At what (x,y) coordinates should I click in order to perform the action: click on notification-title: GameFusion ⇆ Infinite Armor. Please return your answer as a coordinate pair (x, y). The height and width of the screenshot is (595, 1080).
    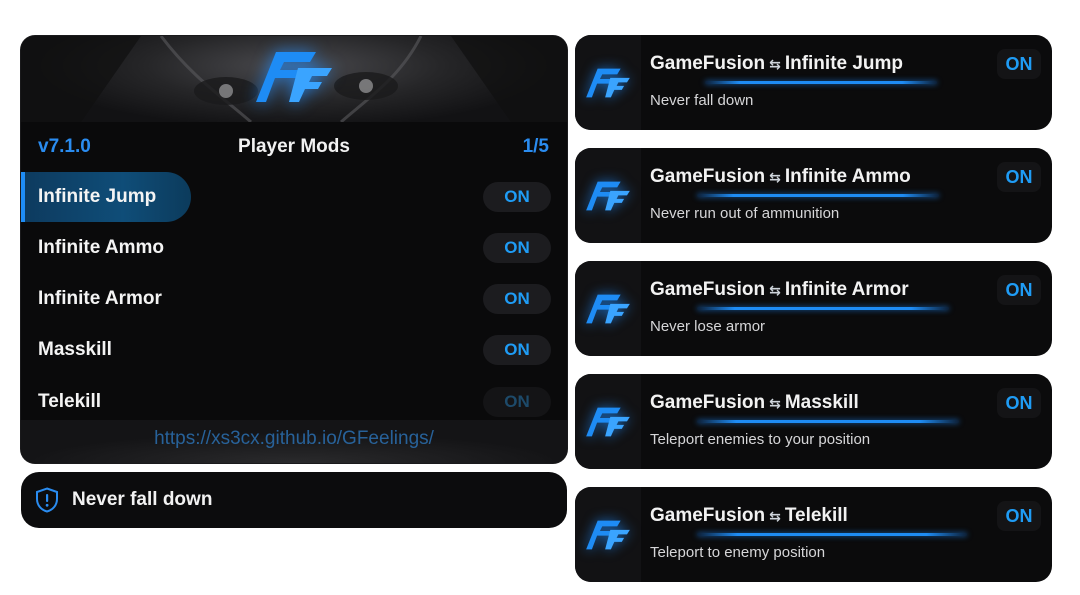
    Looking at the image, I should click on (779, 290).